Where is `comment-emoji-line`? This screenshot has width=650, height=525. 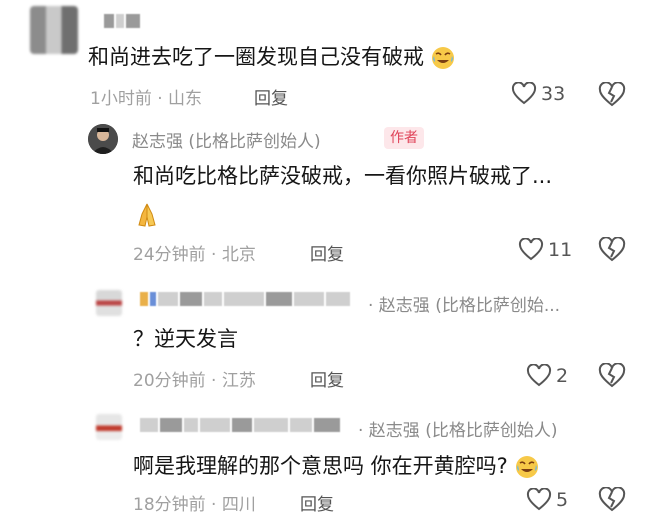
comment-emoji-line is located at coordinates (147, 214).